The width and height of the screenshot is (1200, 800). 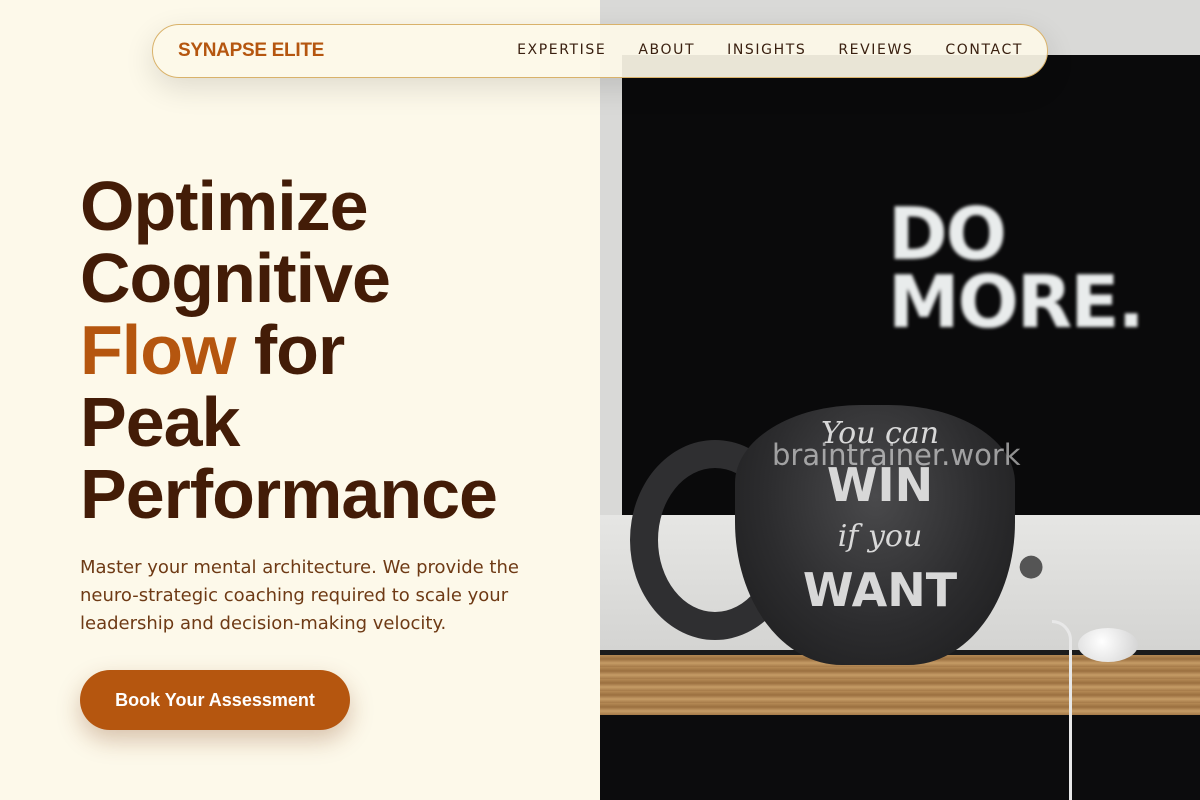 What do you see at coordinates (1108, 645) in the screenshot?
I see `earbud` at bounding box center [1108, 645].